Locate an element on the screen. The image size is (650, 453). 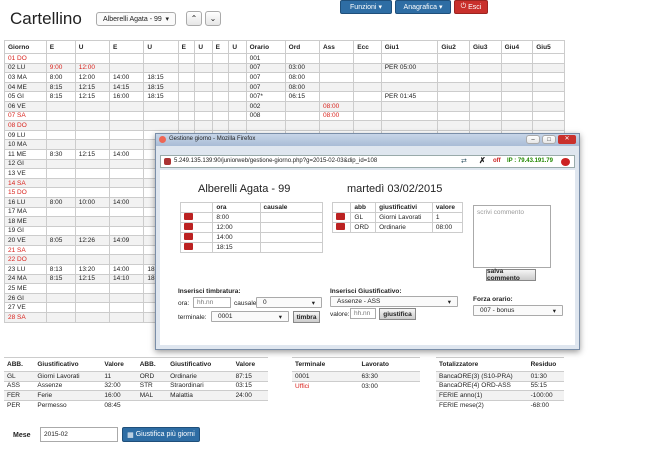
day-row: 02 LU 9:00 12:00 007 03:00 PER 05:00 is located at coordinates (284, 68).